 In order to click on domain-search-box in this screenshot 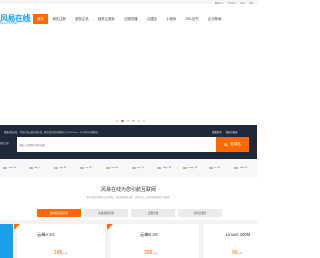, I will do `click(116, 144)`.